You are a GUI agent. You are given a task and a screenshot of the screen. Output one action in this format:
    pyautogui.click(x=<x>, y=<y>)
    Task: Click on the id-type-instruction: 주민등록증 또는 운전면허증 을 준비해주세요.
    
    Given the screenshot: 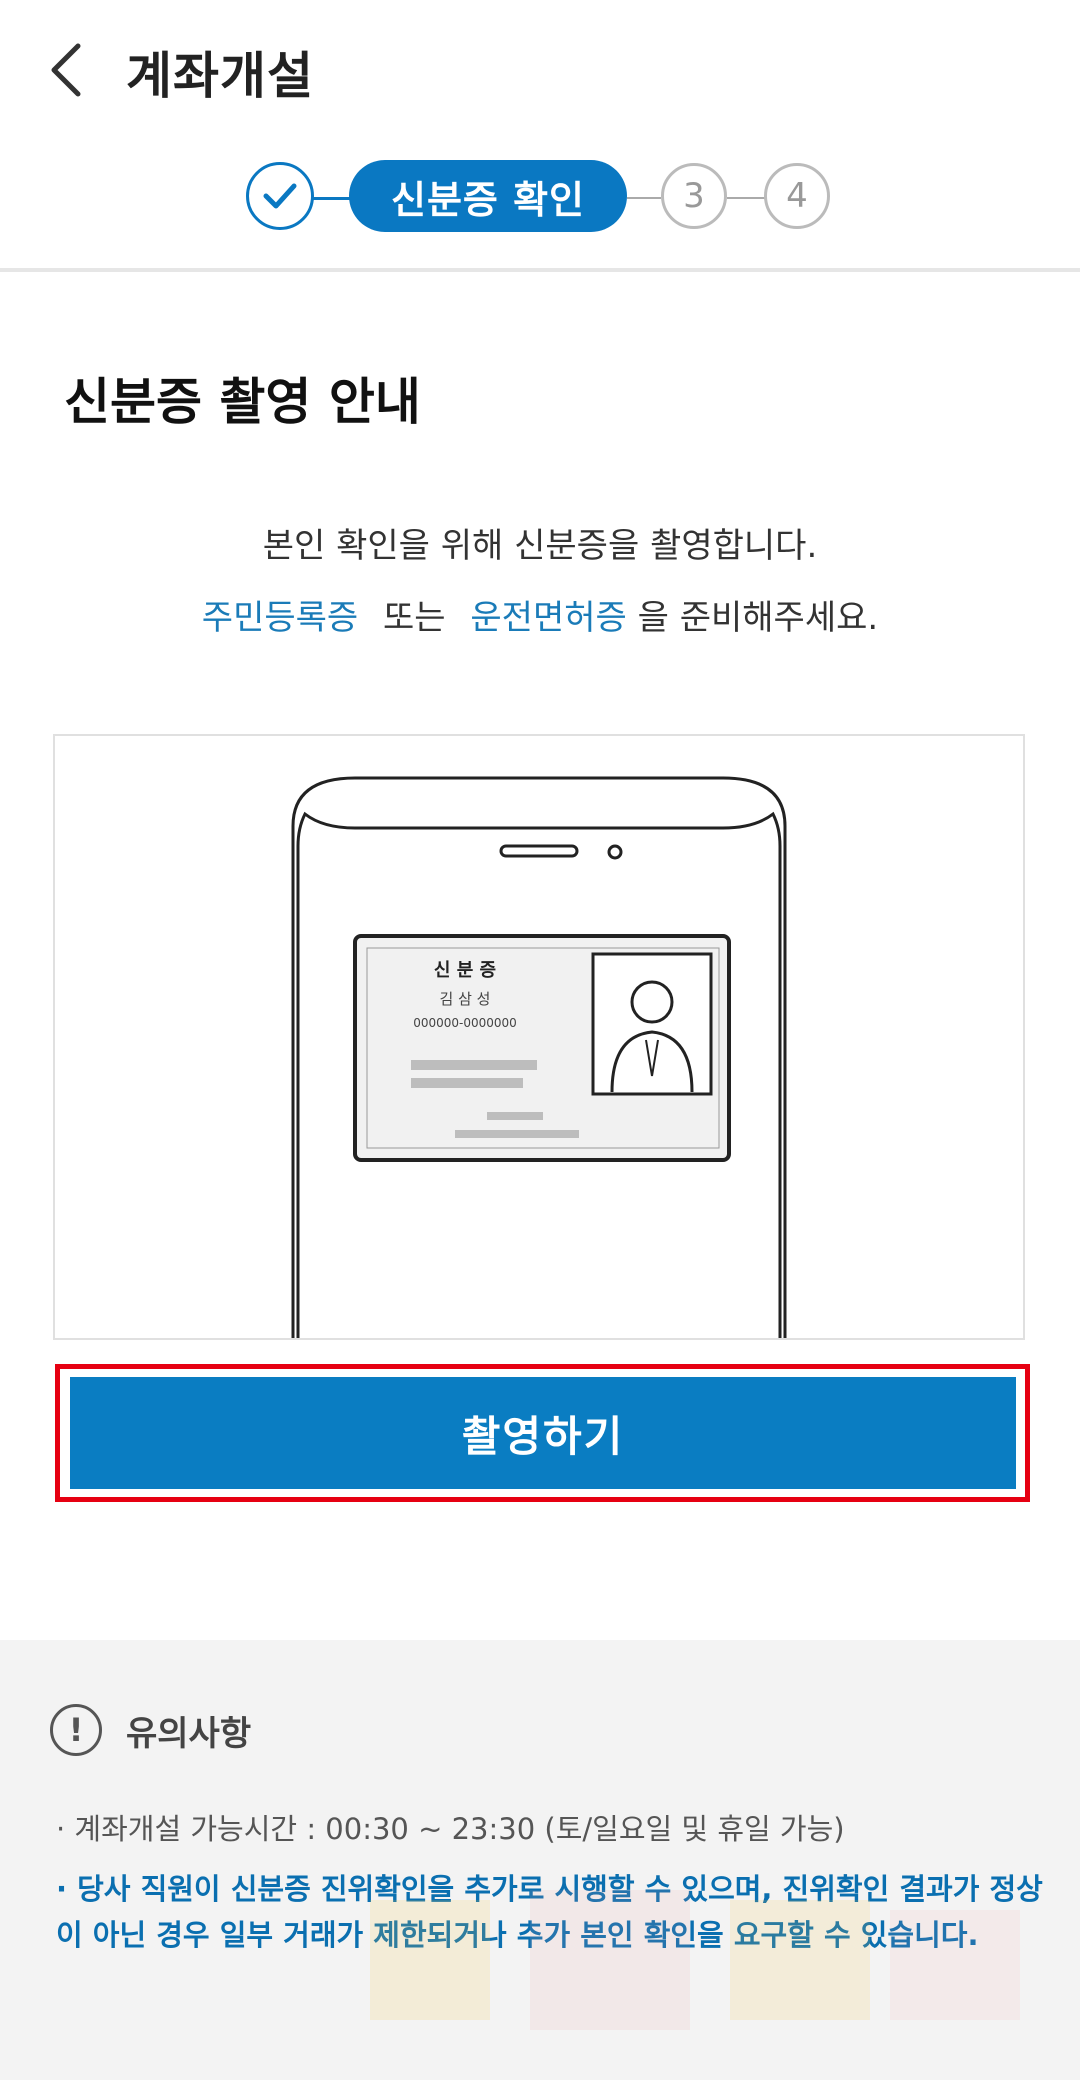 What is the action you would take?
    pyautogui.click(x=540, y=614)
    